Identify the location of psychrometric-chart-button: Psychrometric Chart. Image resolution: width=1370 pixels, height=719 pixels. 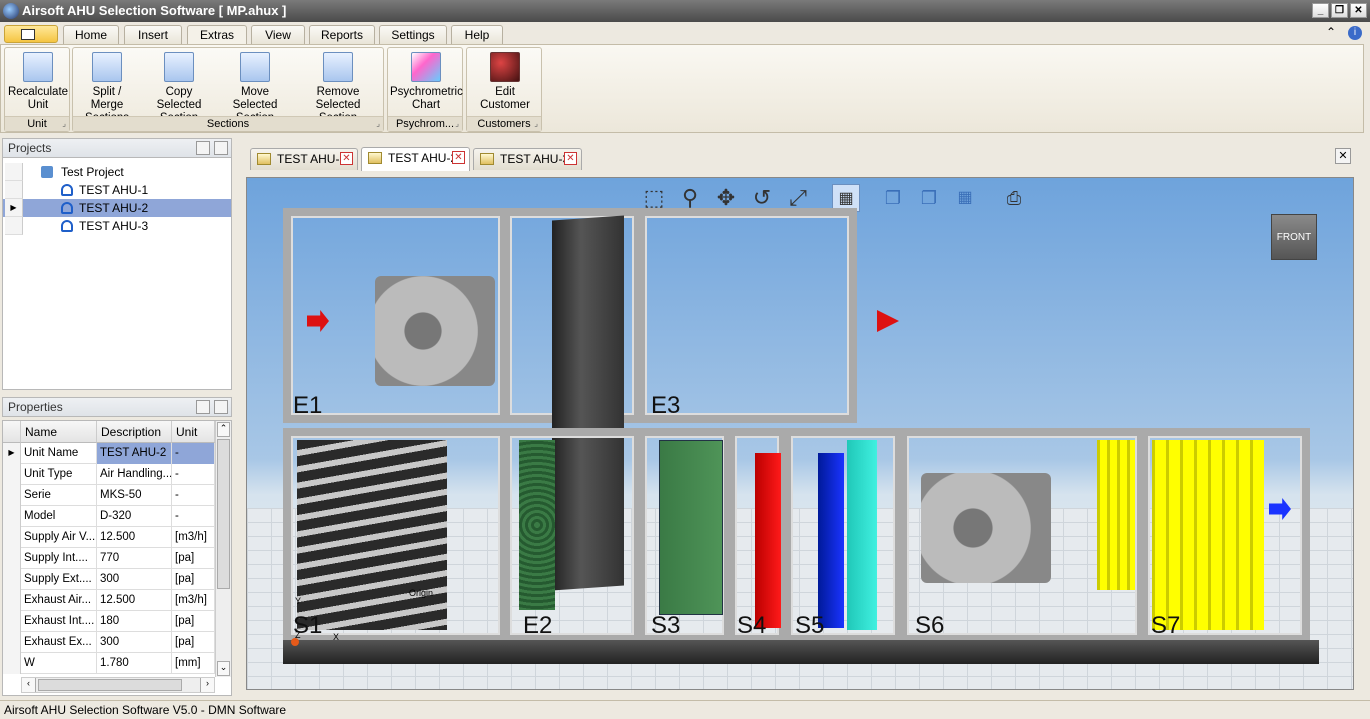
(426, 83).